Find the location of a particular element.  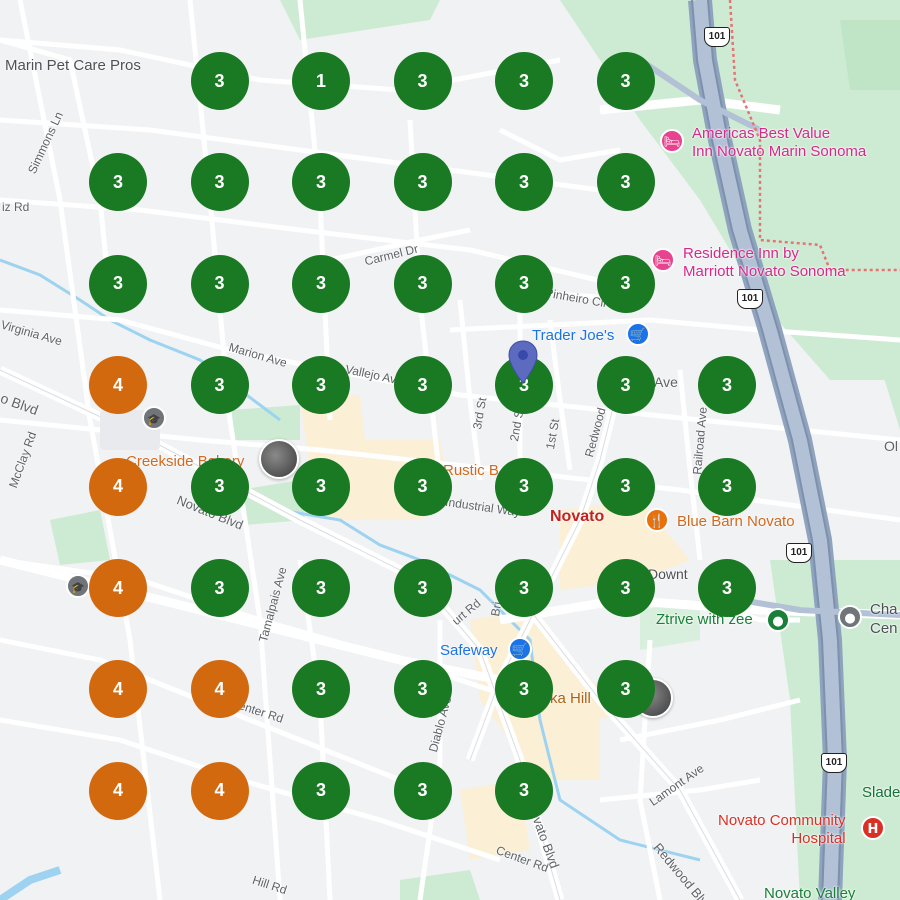

place-safeway: Safeway is located at coordinates (469, 650).